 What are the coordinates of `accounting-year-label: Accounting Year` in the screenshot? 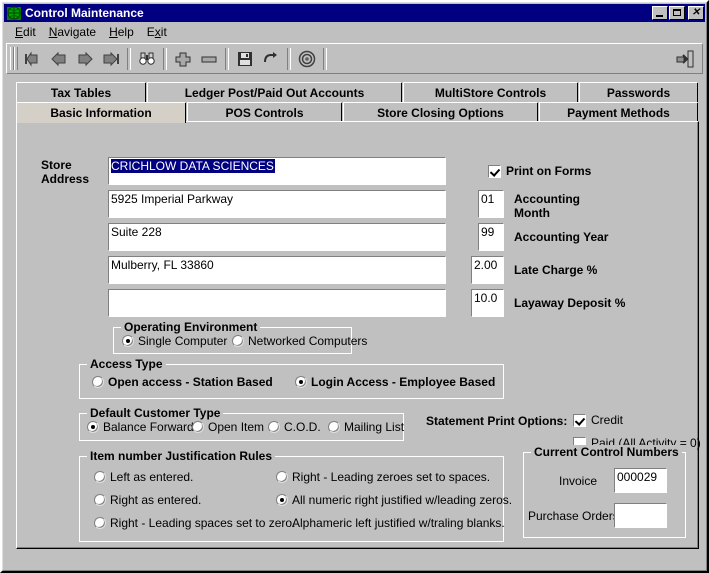 It's located at (561, 237).